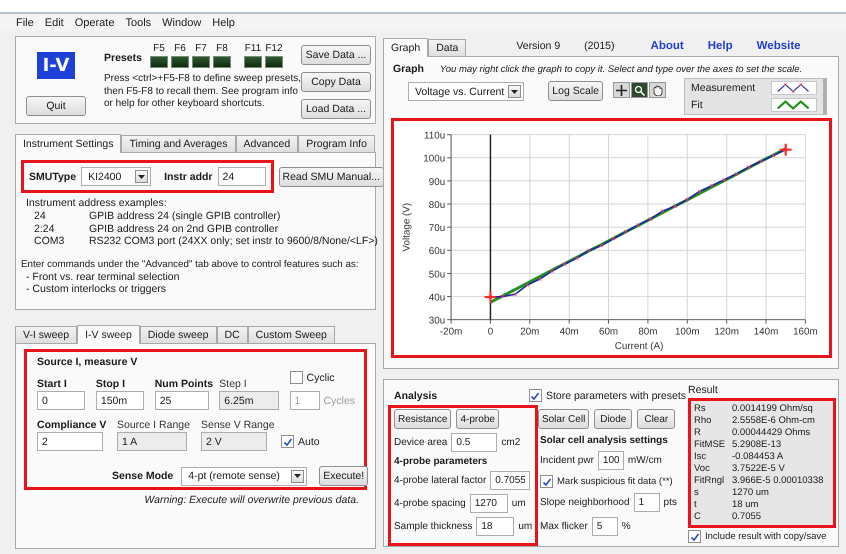 This screenshot has width=846, height=554. Describe the element at coordinates (111, 384) in the screenshot. I see `field-label: Stop I` at that location.